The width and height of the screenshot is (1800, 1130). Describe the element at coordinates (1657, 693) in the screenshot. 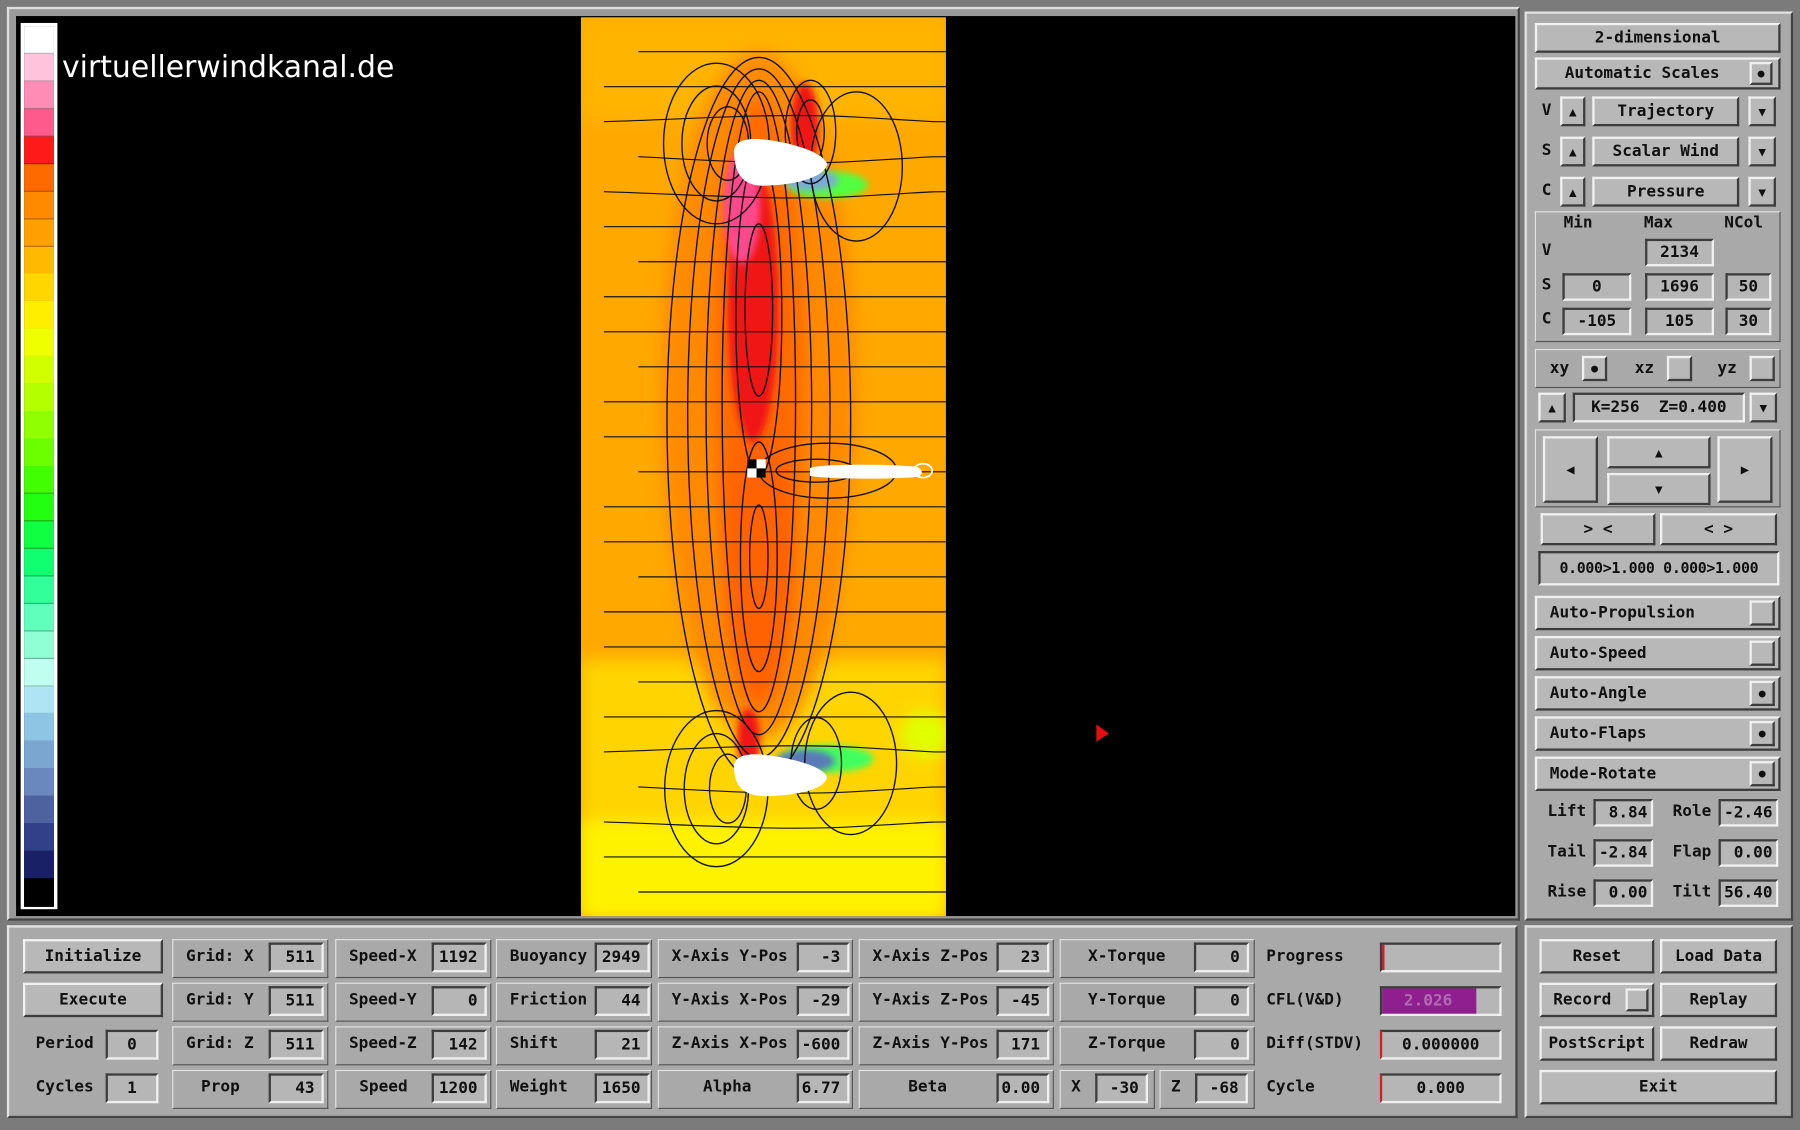

I see `toggle-2-button: Auto-Angle` at that location.